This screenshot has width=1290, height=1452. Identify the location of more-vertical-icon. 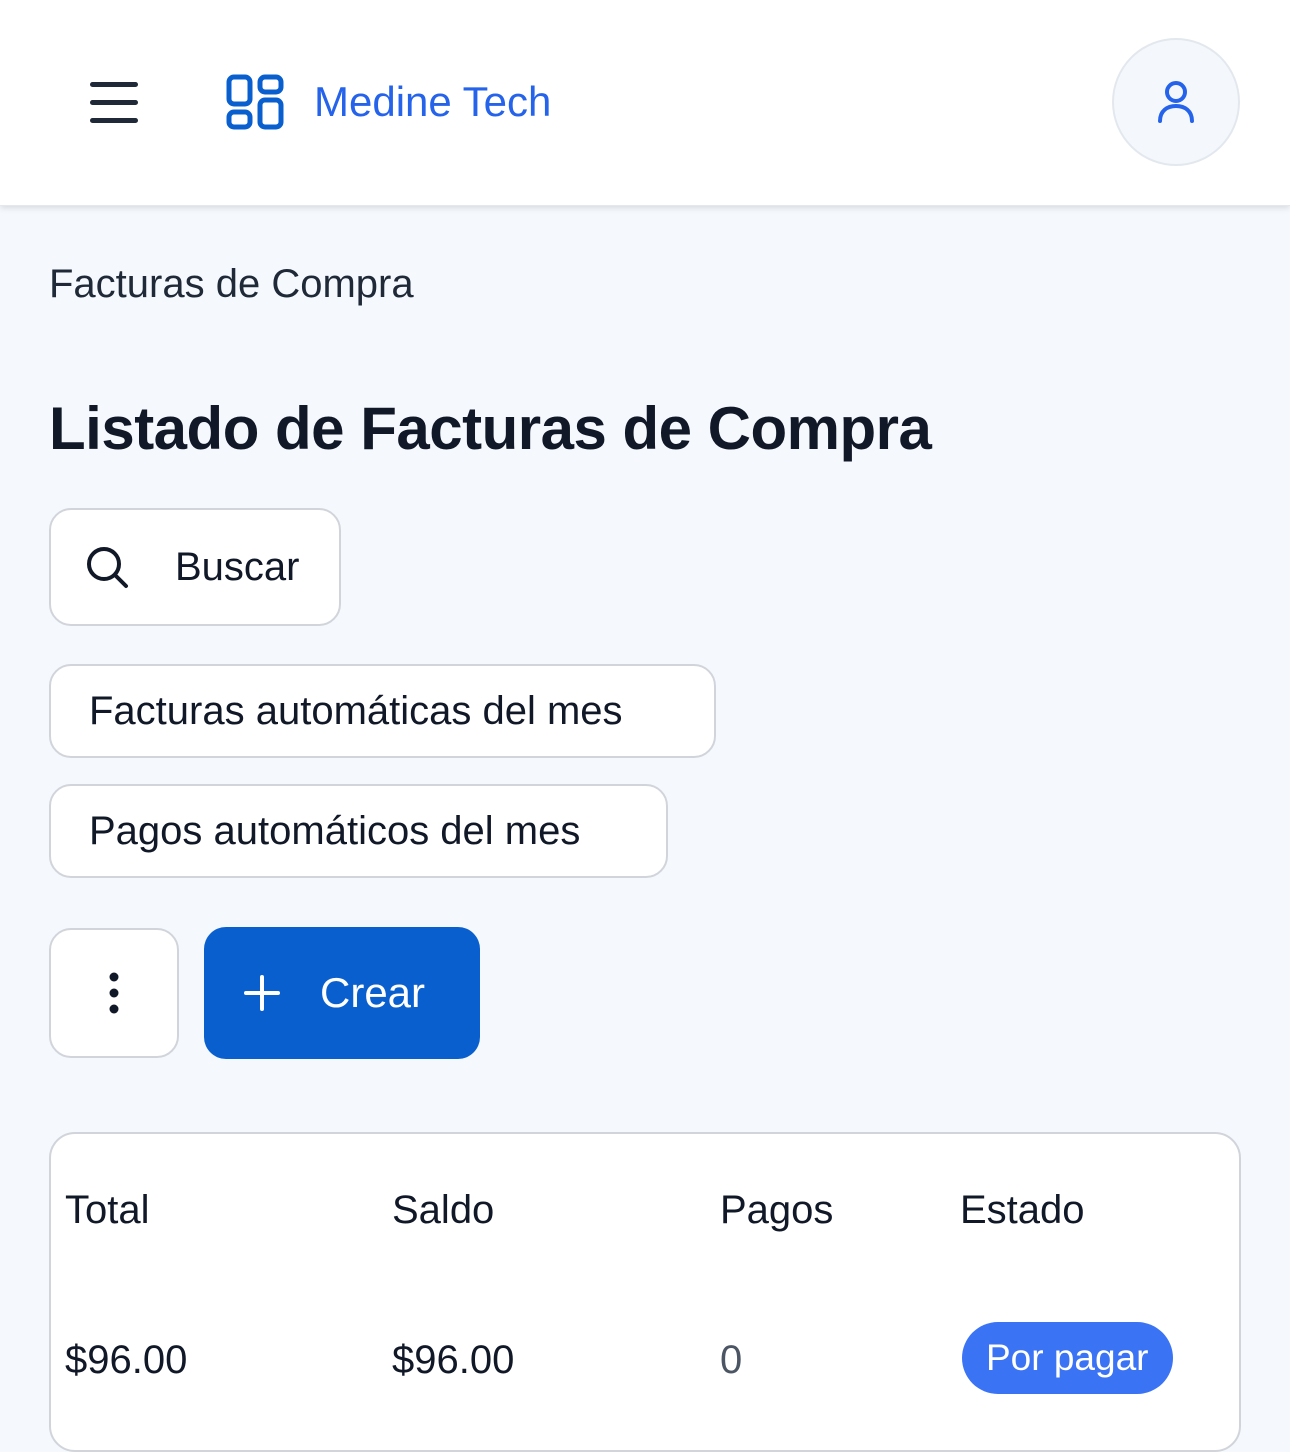
(114, 993).